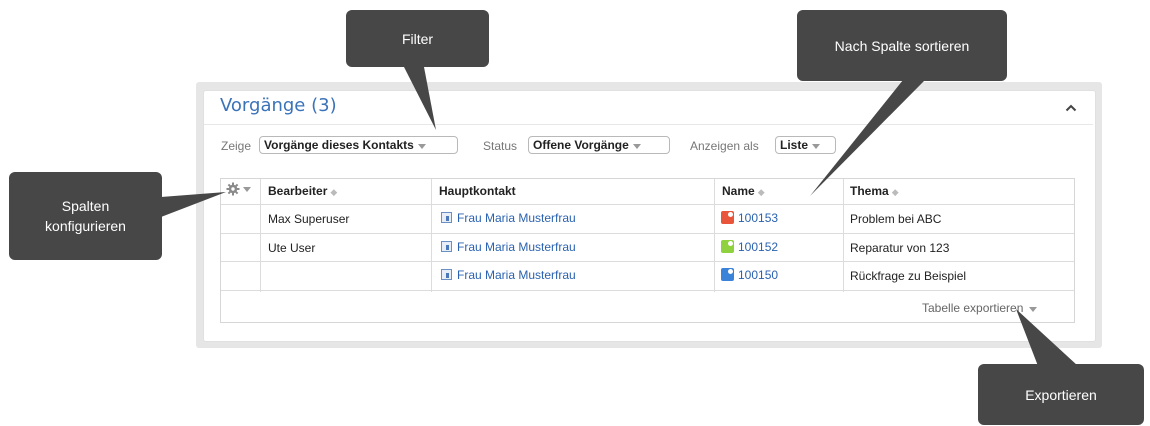  Describe the element at coordinates (973, 308) in the screenshot. I see `export-label: Tabelle exportieren` at that location.